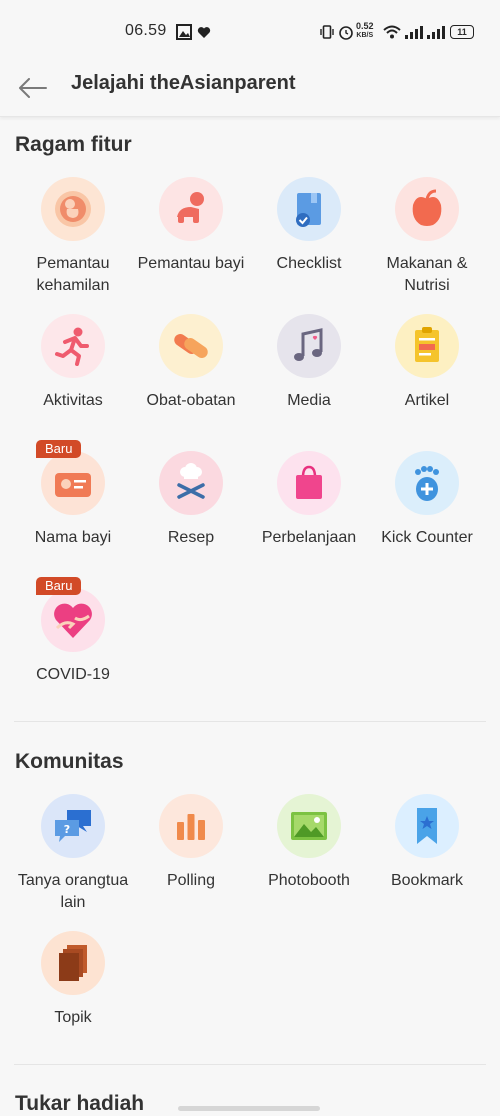 This screenshot has height=1116, width=500. I want to click on feature-label: Artikel, so click(427, 400).